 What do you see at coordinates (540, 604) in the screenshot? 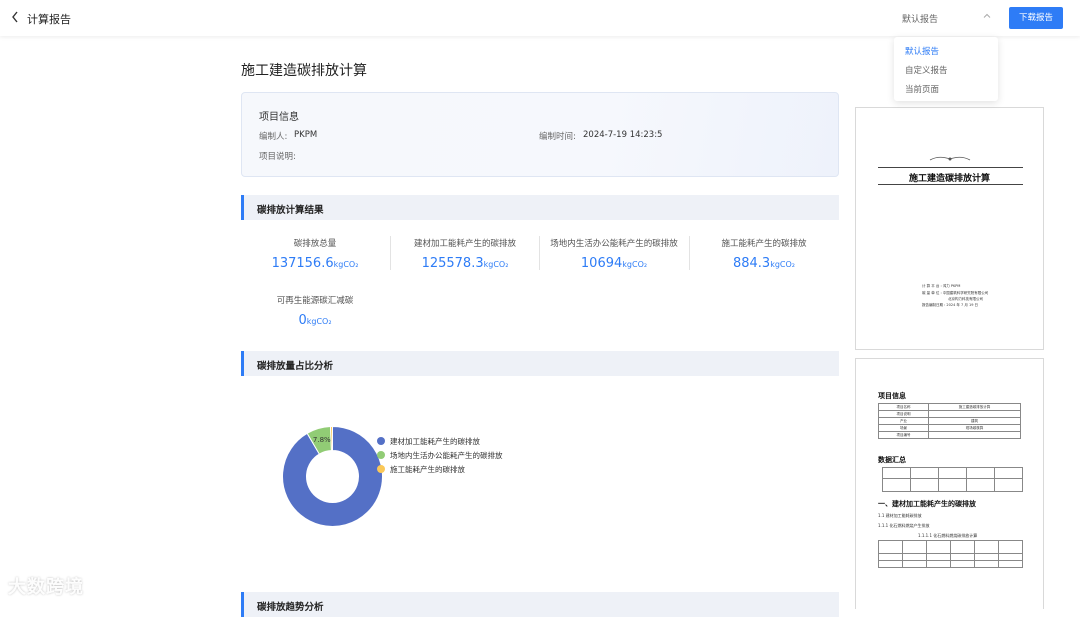
I see `section-trend: 碳排放趋势分析` at bounding box center [540, 604].